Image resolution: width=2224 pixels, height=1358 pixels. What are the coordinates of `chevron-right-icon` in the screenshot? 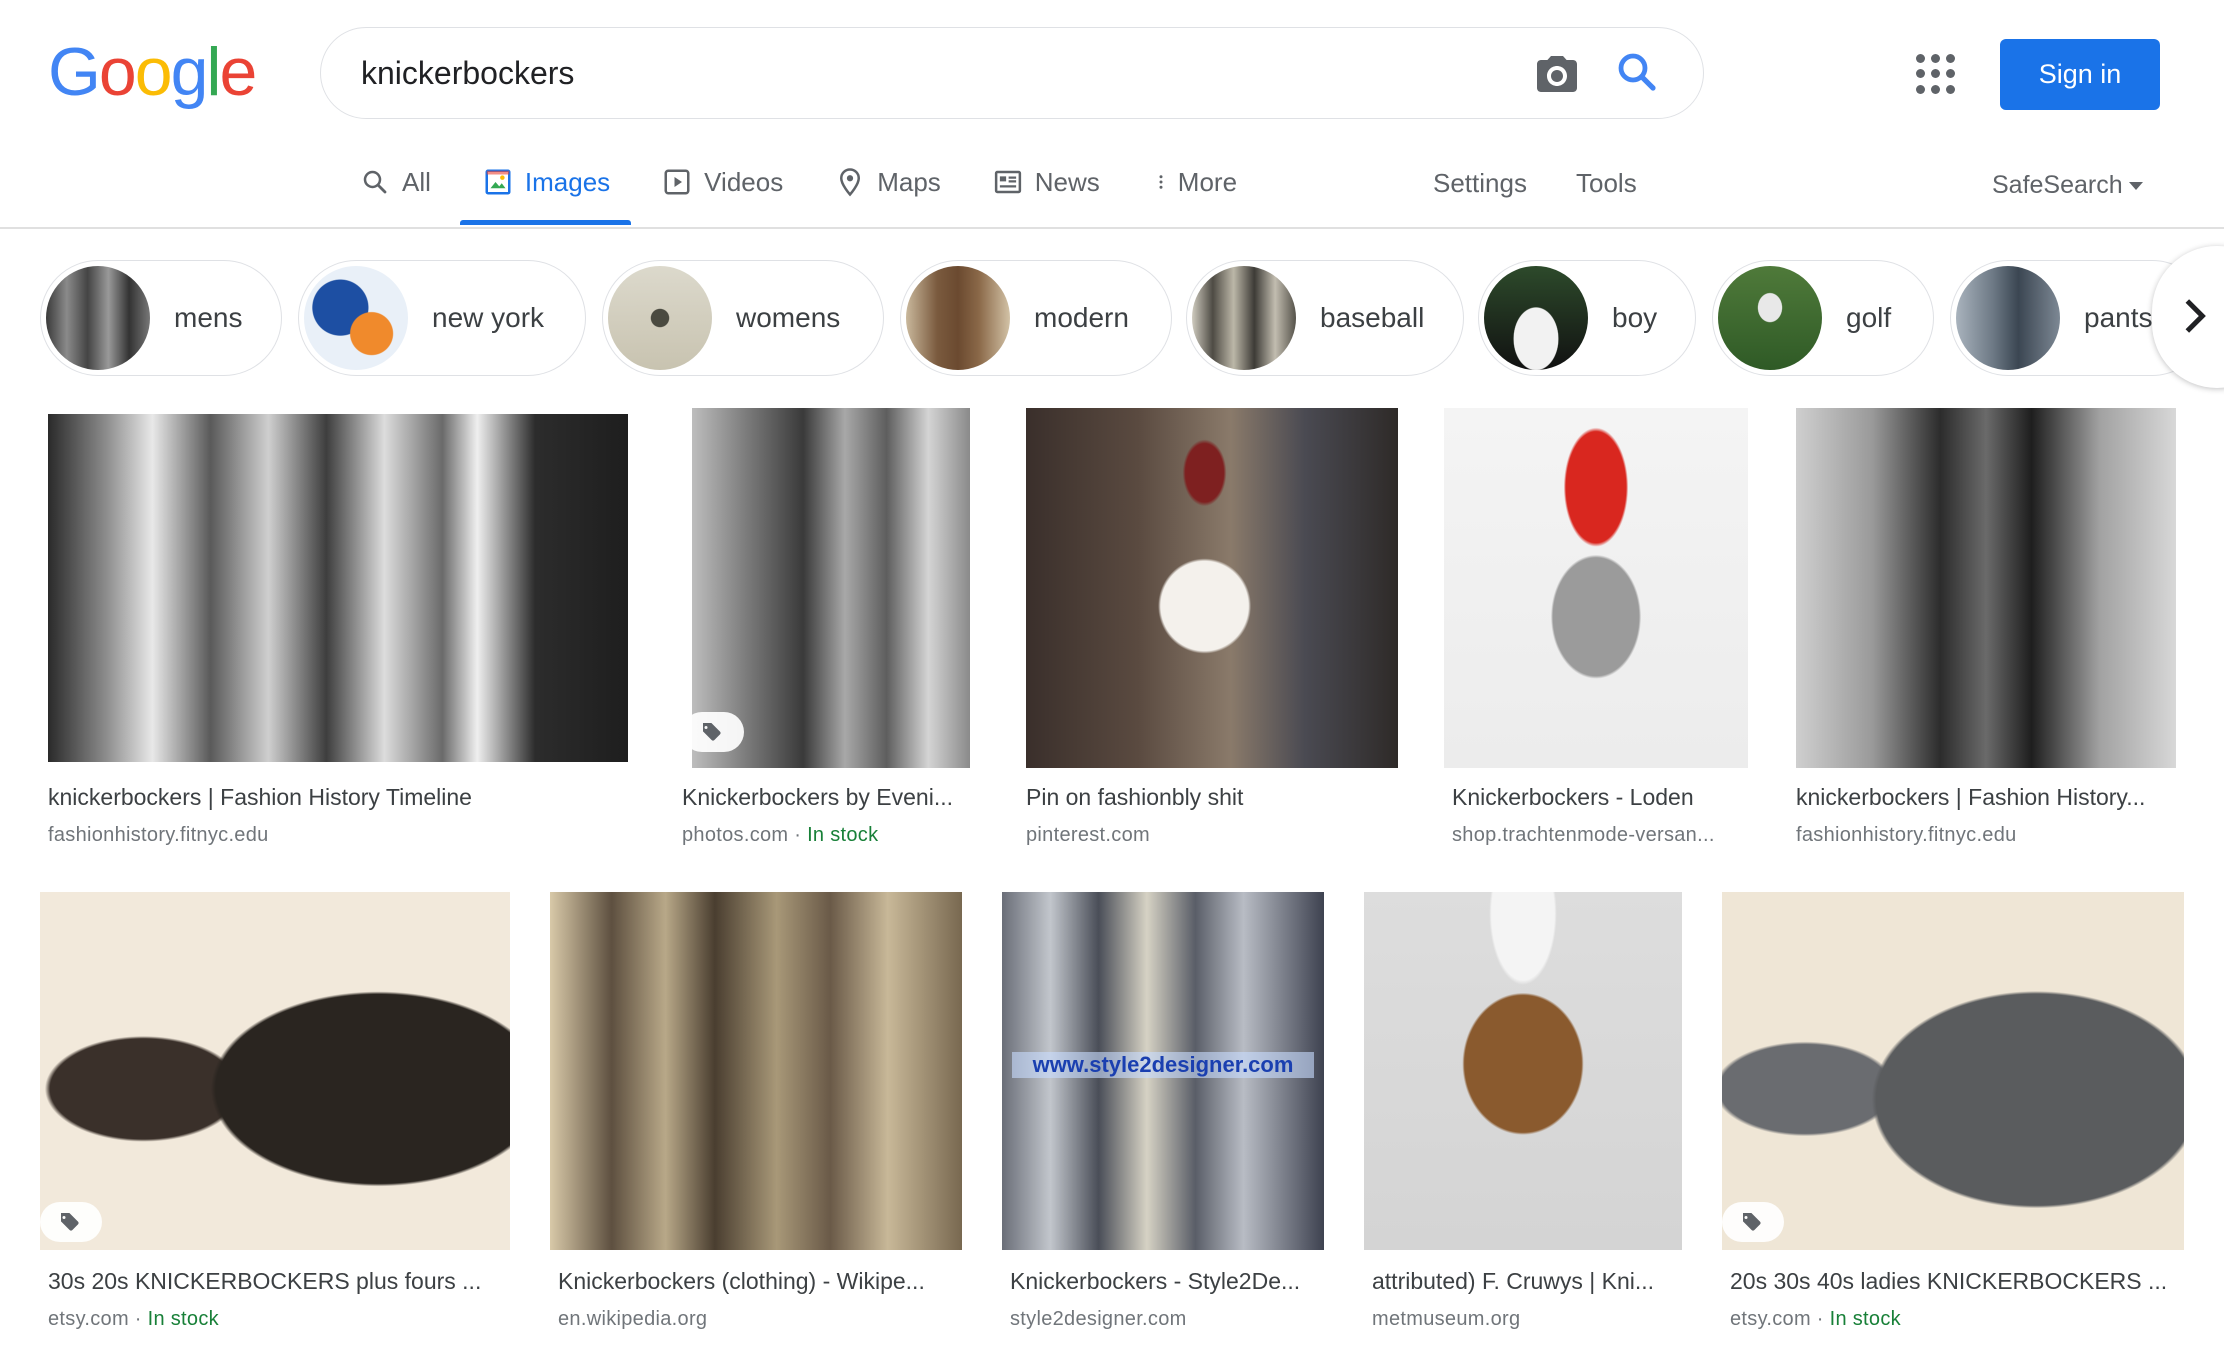 It's located at (2195, 316).